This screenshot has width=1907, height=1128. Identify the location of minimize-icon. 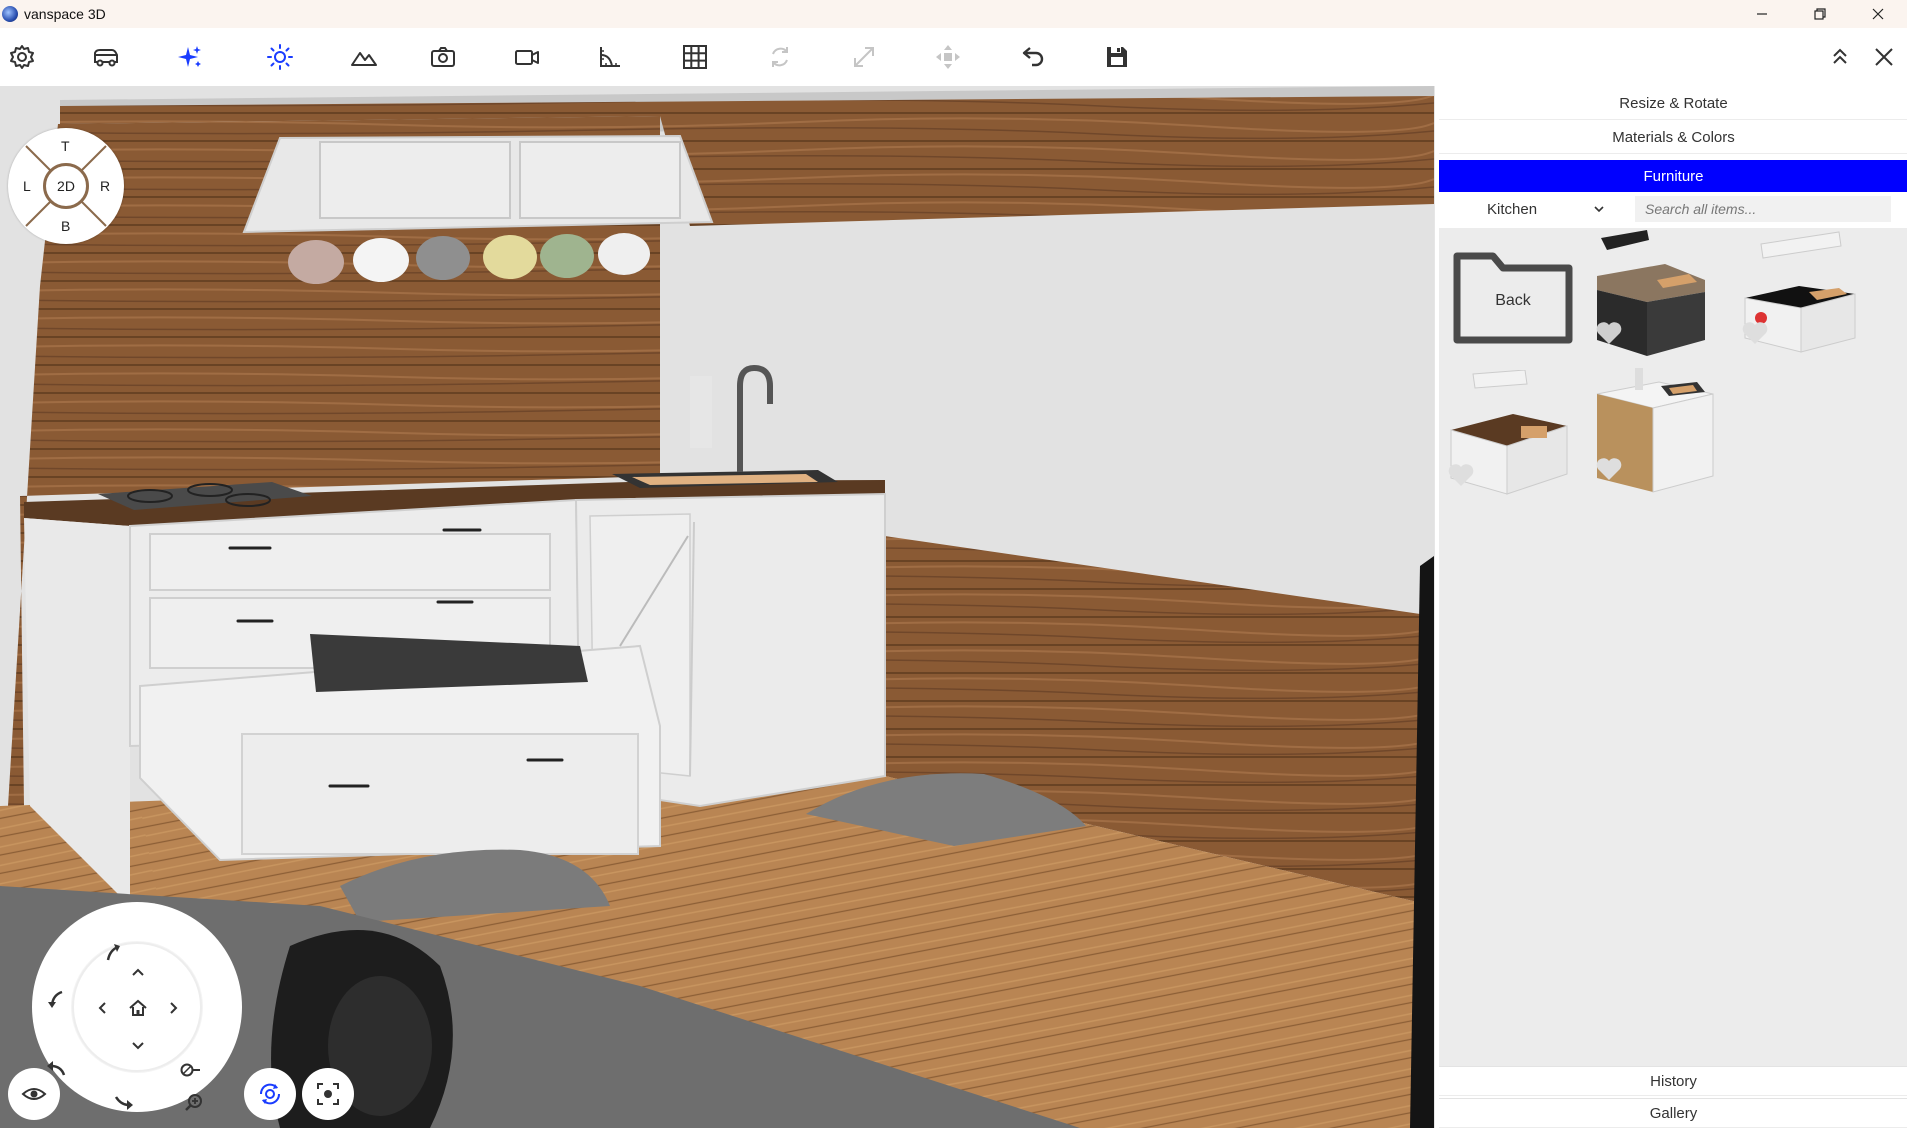
(1762, 14).